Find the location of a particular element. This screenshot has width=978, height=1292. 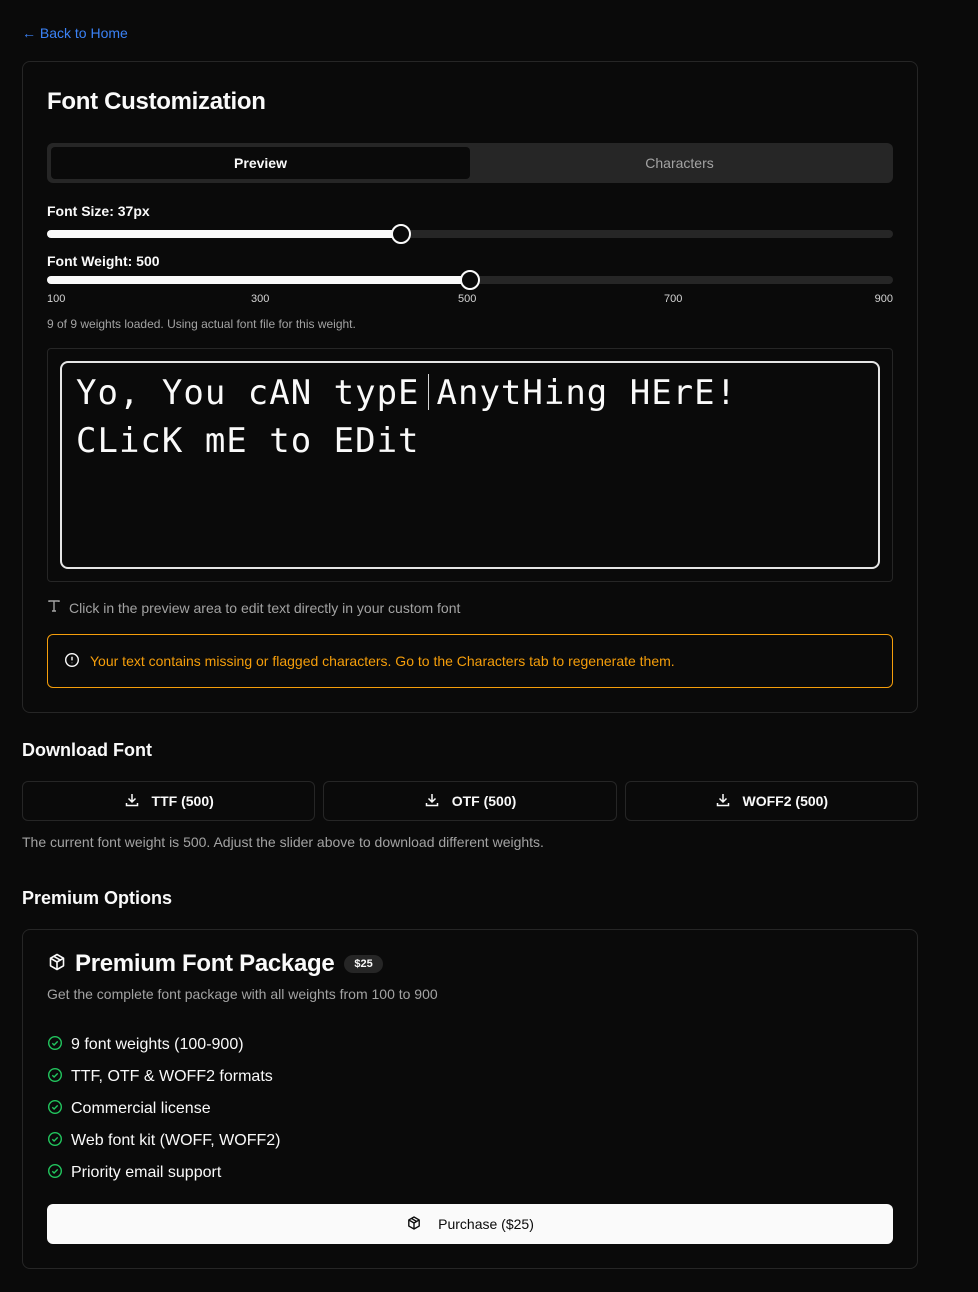

download-section-title: Download Font is located at coordinates (87, 750).